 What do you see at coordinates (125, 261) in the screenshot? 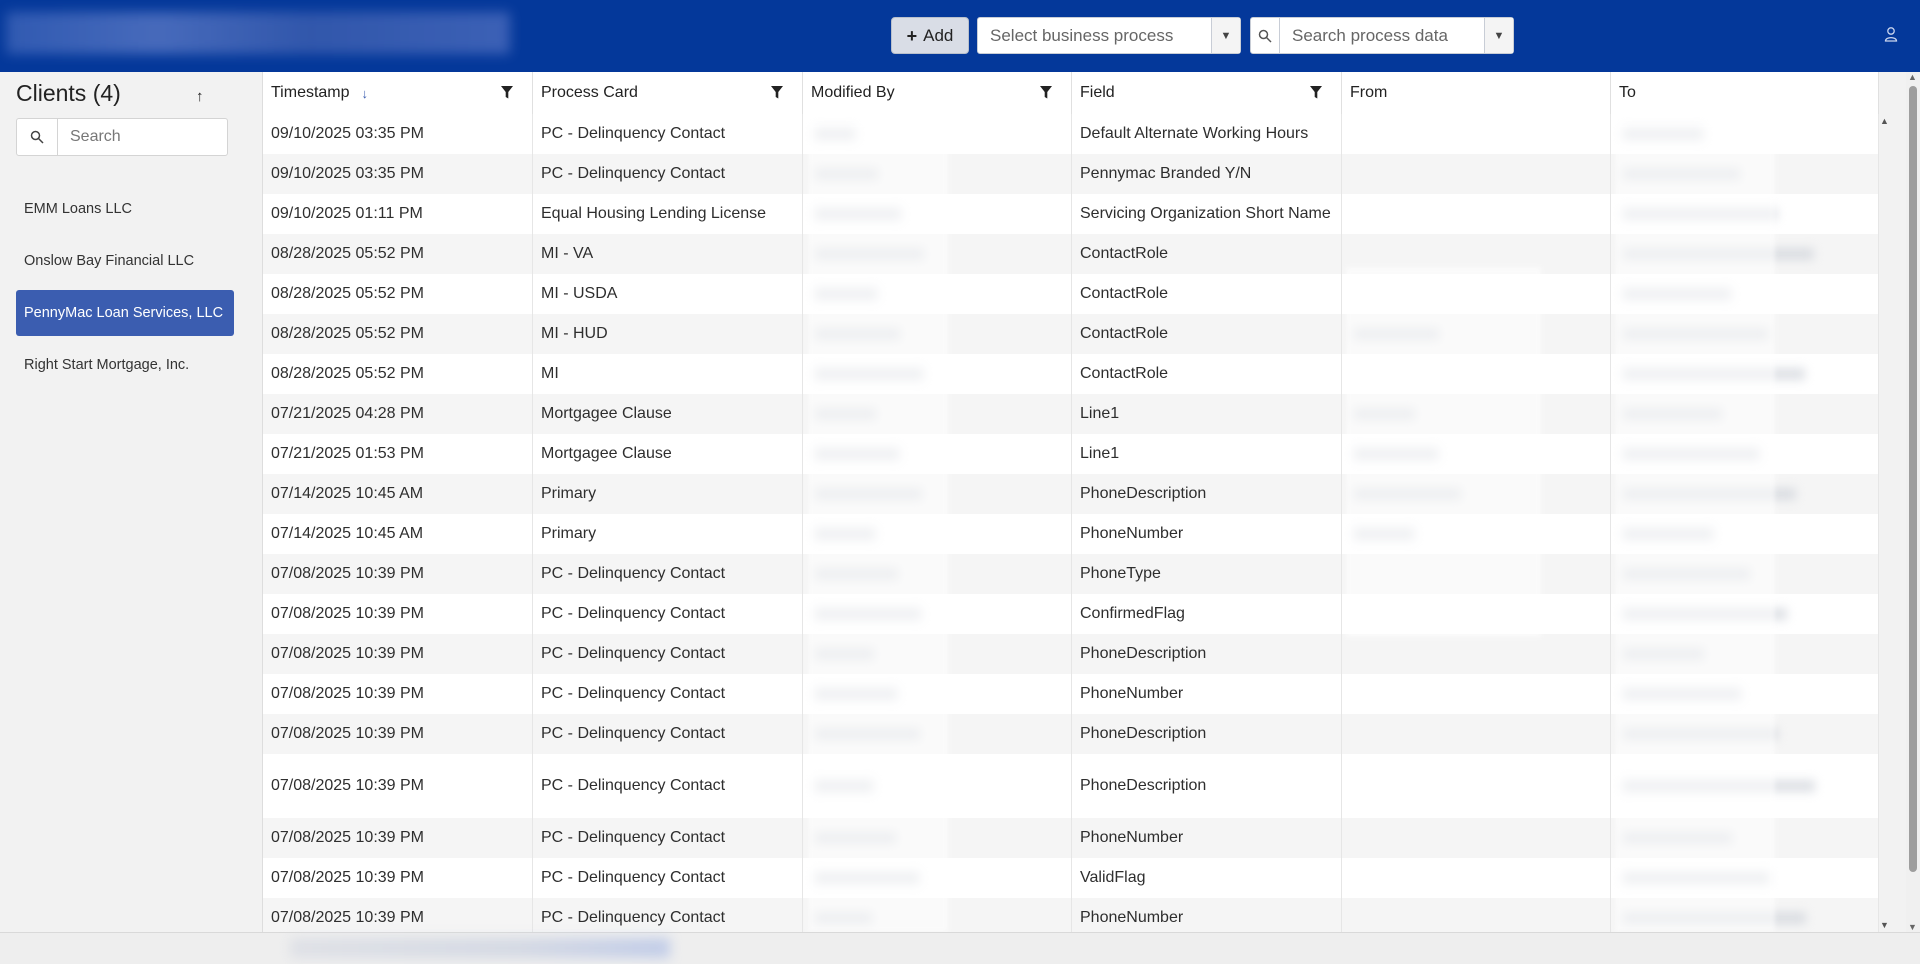
I see `client-item: Onslow Bay Financial LLC` at bounding box center [125, 261].